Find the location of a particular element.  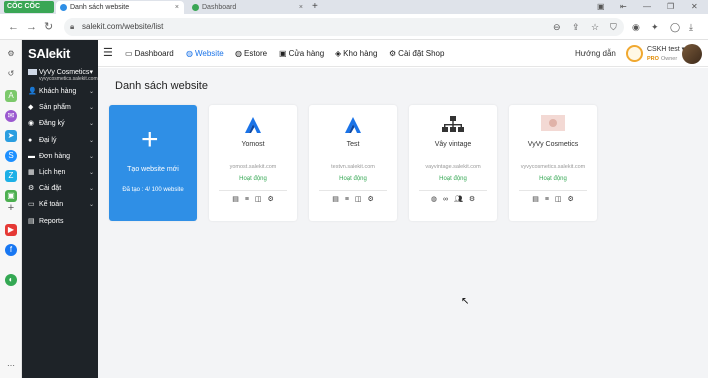

close-window-icon: ✕ is located at coordinates (694, 7).